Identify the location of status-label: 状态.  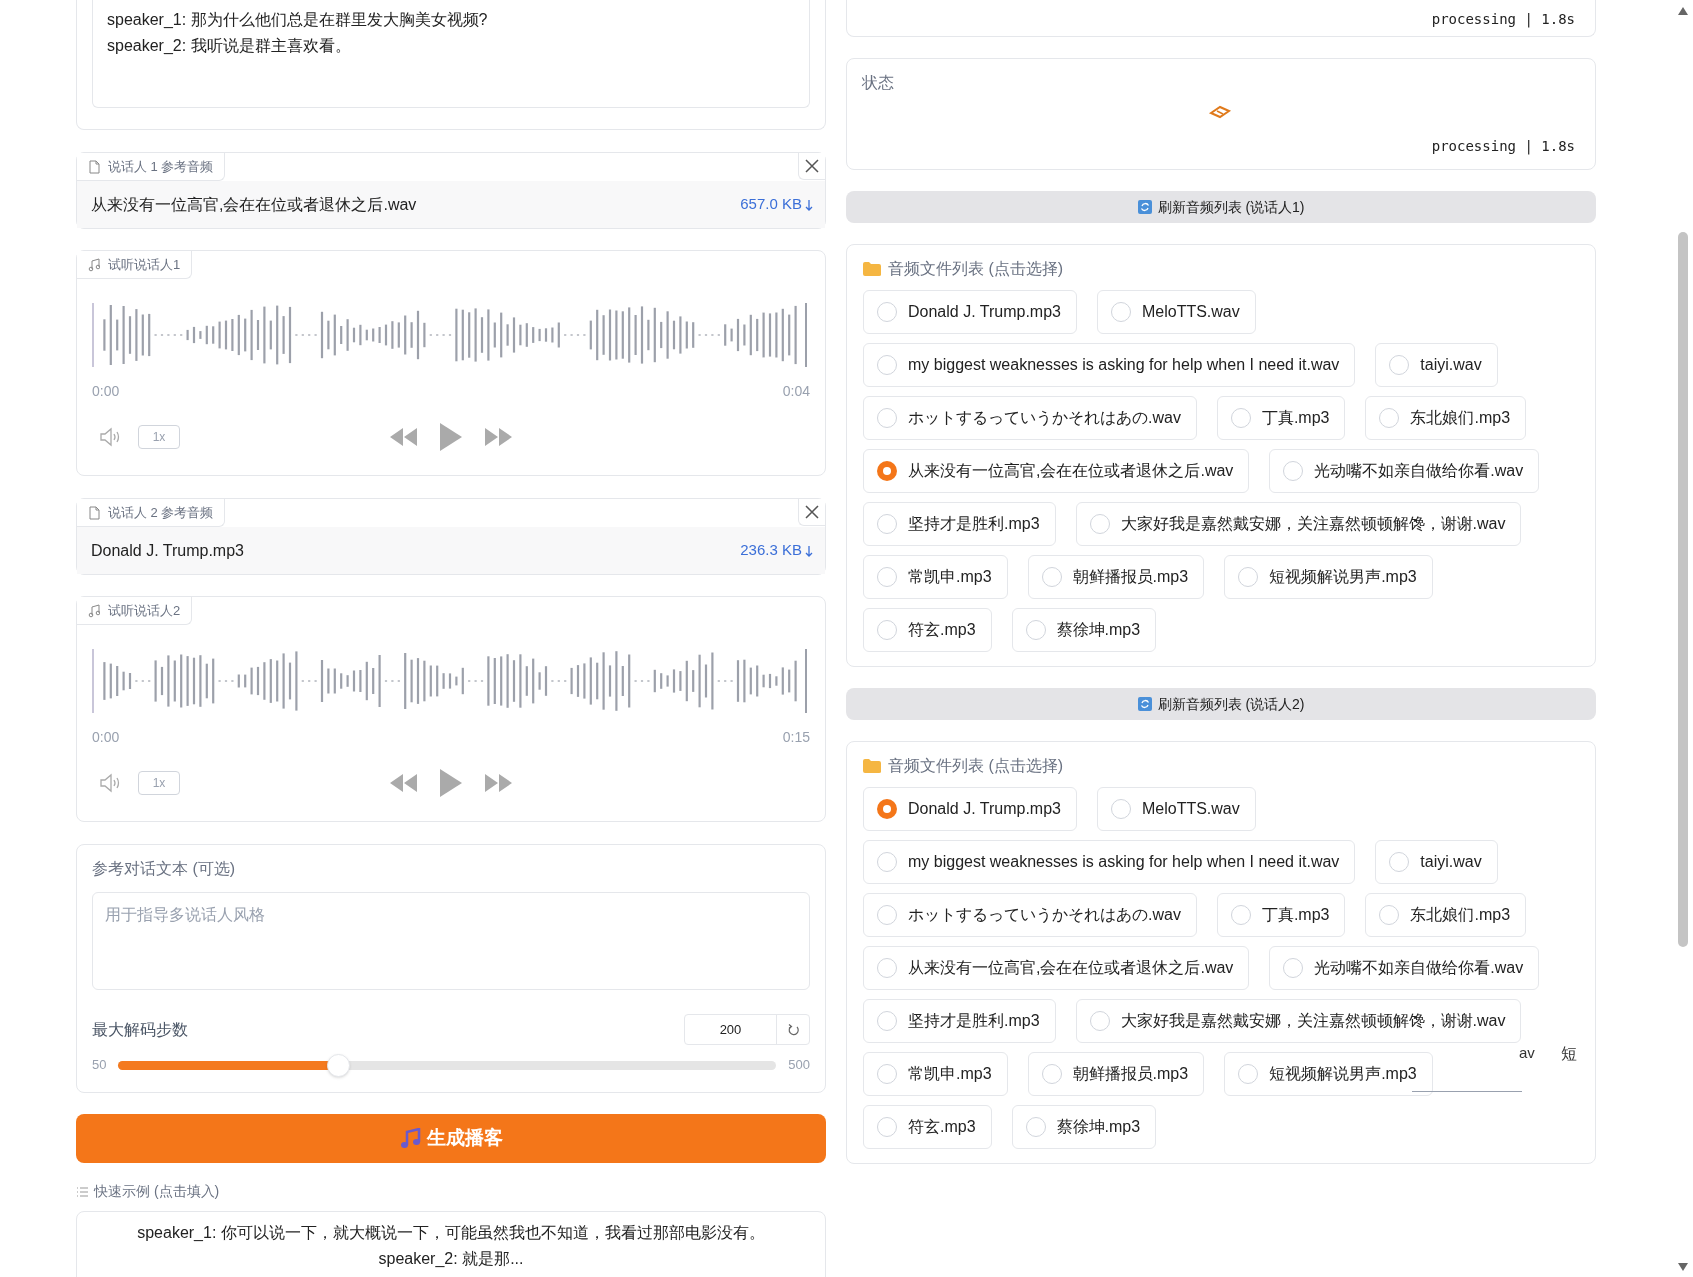
(878, 83).